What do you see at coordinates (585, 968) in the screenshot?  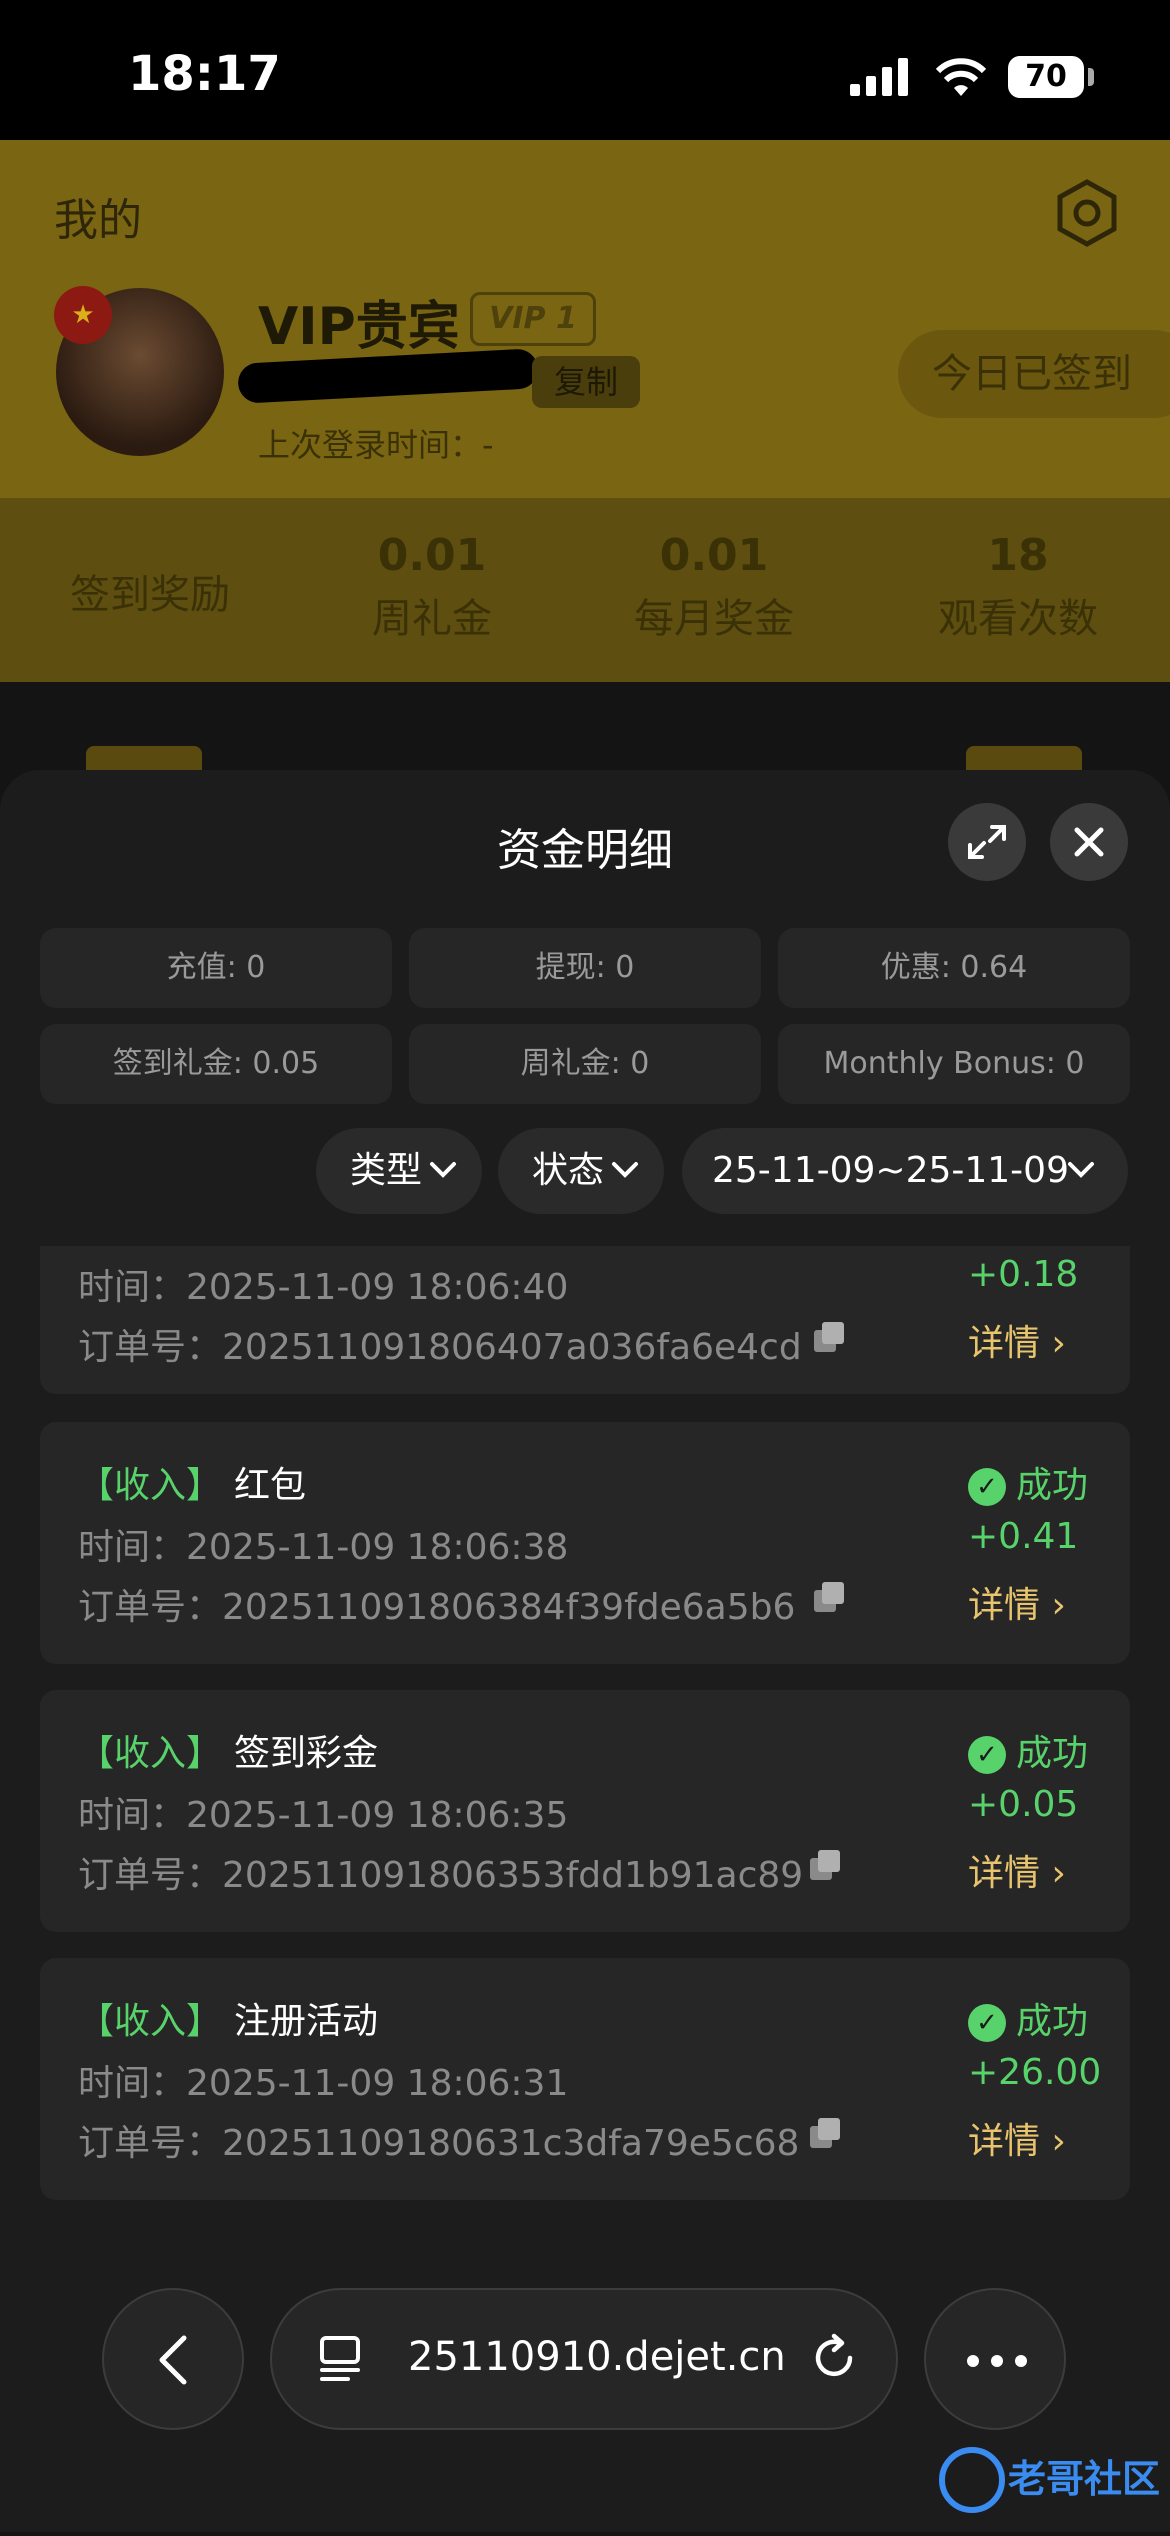 I see `summary-withdraw: 提现: 0` at bounding box center [585, 968].